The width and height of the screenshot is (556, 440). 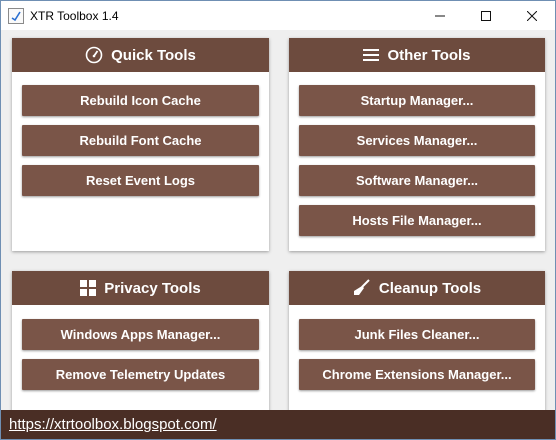 I want to click on maximize-button, so click(x=486, y=15).